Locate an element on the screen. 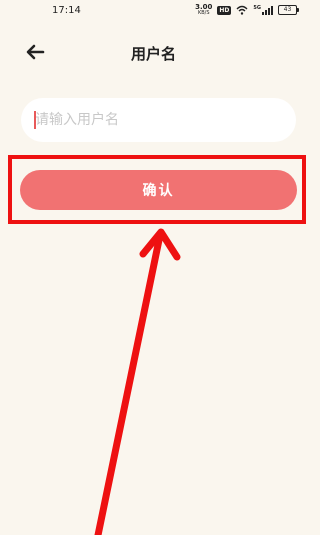 Image resolution: width=320 pixels, height=535 pixels. status-bar: 17:14 3.00 KB/S HD 5G 43 is located at coordinates (153, 12).